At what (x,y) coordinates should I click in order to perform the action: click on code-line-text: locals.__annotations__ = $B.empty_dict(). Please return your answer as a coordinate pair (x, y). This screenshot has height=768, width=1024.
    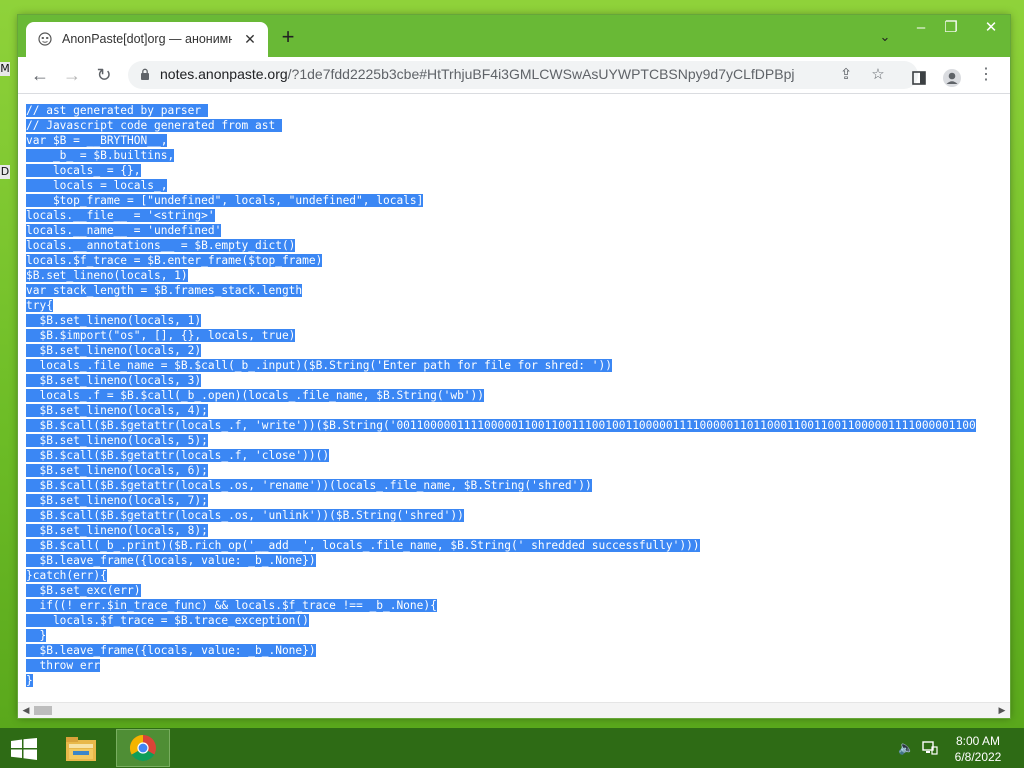
    Looking at the image, I should click on (161, 245).